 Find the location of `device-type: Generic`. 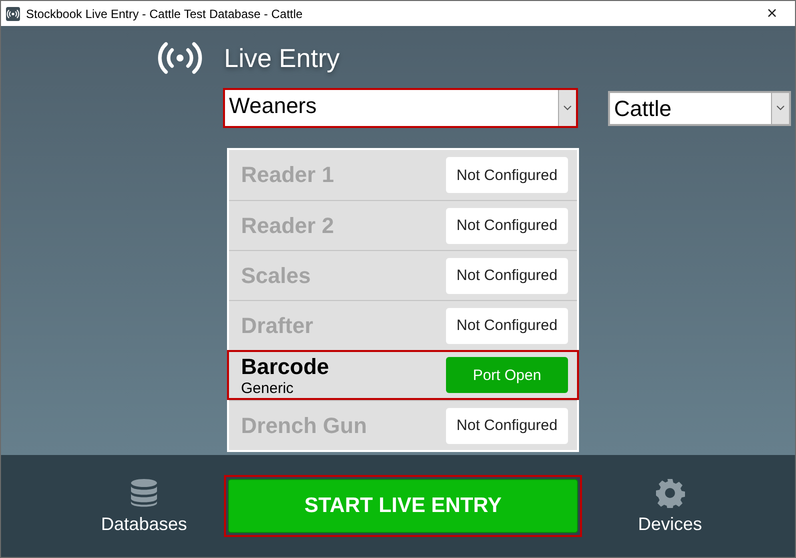

device-type: Generic is located at coordinates (268, 388).